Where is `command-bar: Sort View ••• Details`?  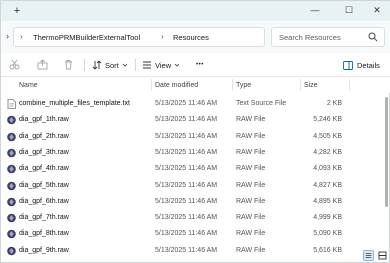
command-bar: Sort View ••• Details is located at coordinates (195, 65).